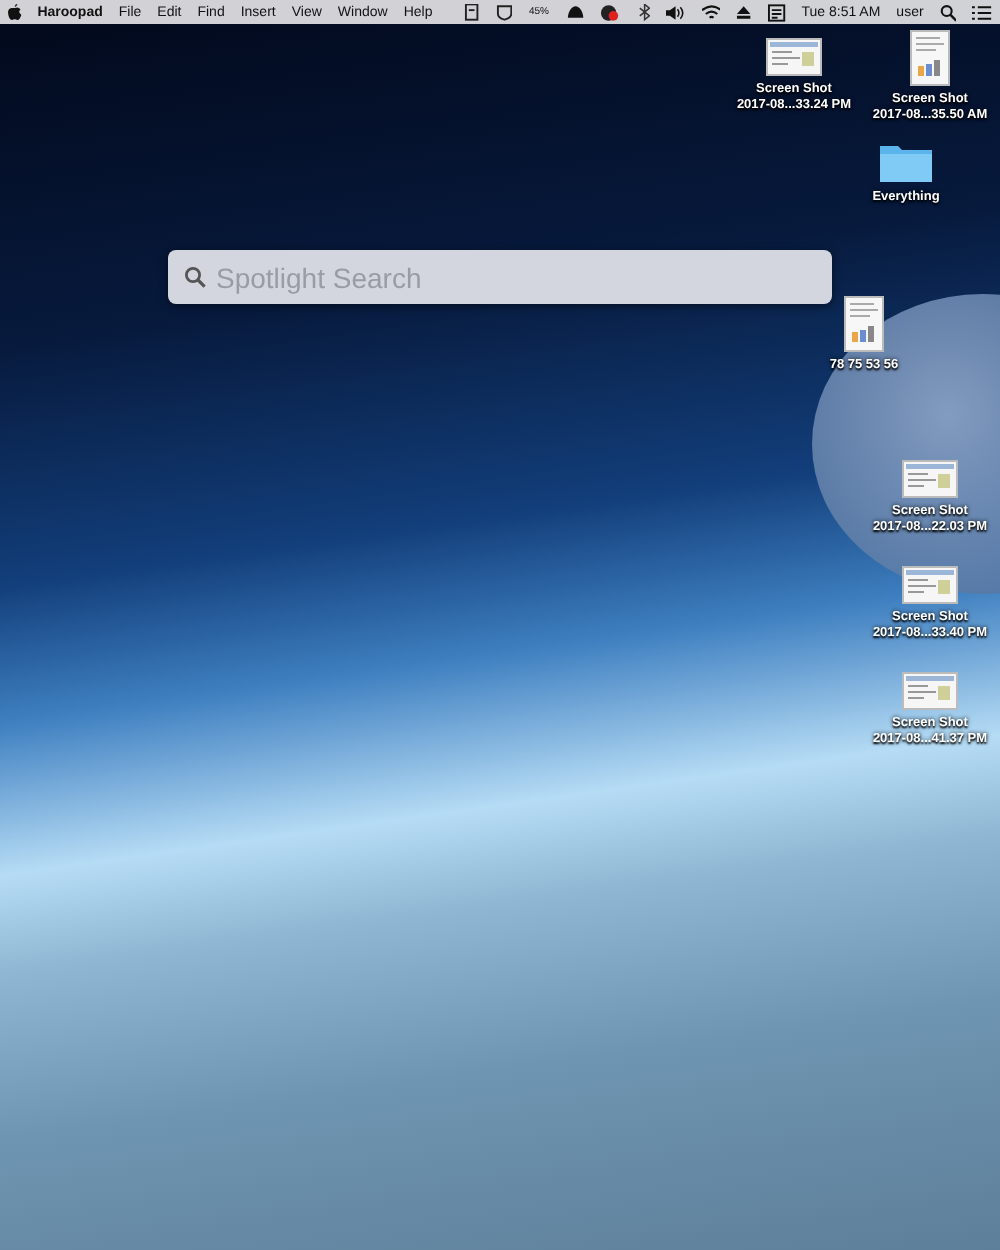  Describe the element at coordinates (711, 12) in the screenshot. I see `wifi-icon` at that location.